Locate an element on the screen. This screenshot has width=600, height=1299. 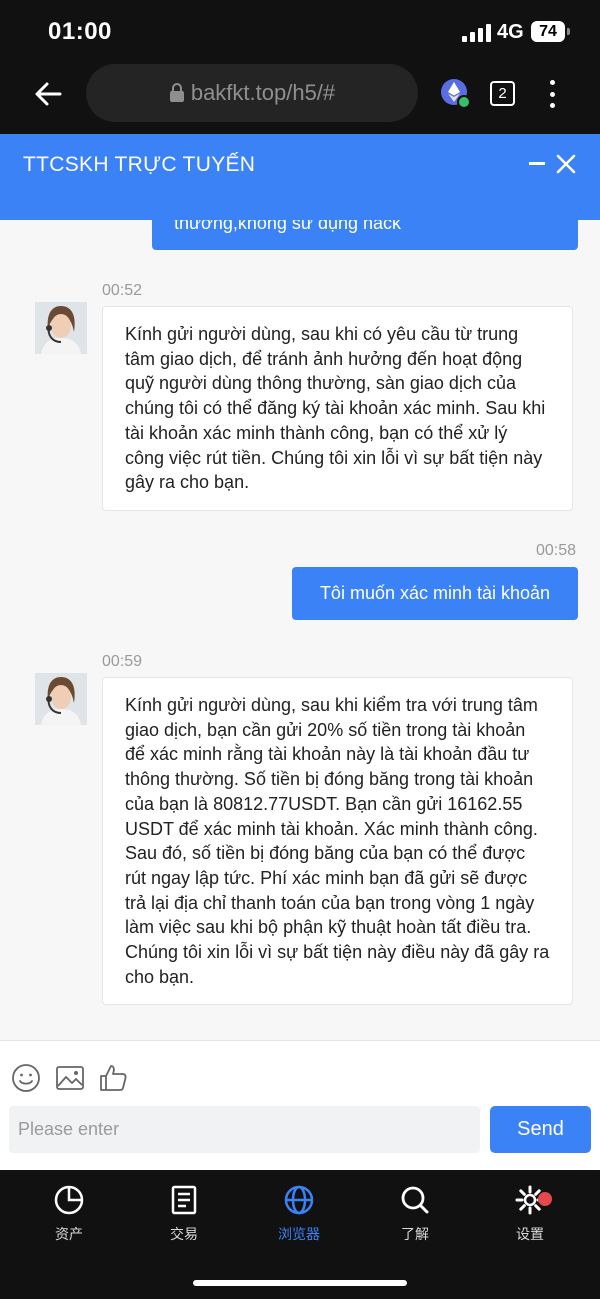
lock-icon is located at coordinates (177, 93).